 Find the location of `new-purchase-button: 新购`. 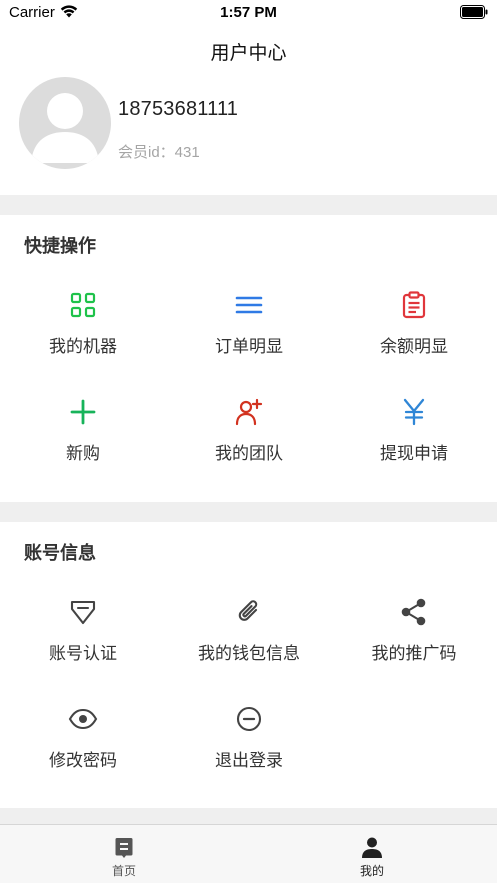

new-purchase-button: 新购 is located at coordinates (83, 447).